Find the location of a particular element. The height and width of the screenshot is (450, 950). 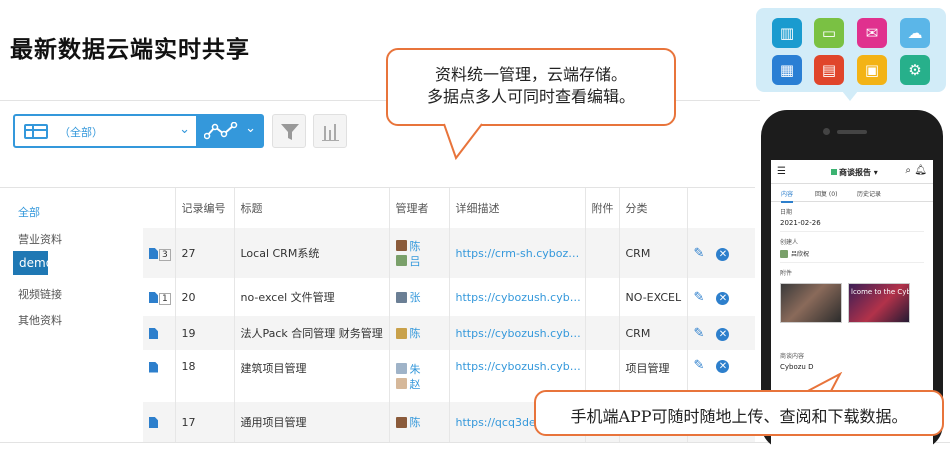

sidebar-item-demo: demo is located at coordinates (33, 263).